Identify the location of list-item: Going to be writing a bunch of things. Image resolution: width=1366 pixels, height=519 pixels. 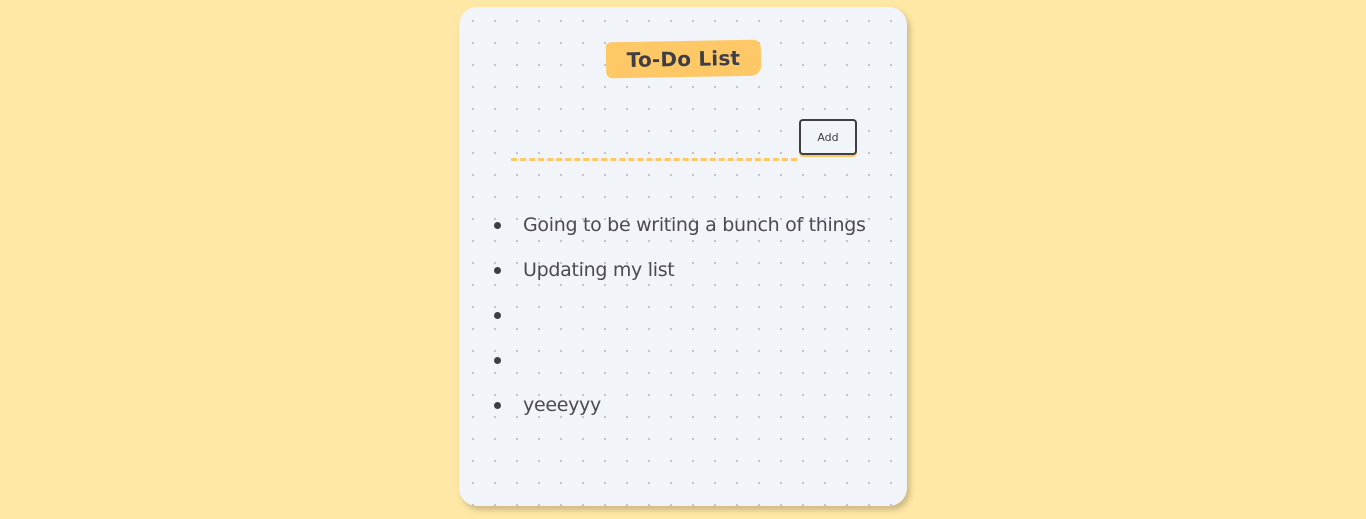
(694, 225).